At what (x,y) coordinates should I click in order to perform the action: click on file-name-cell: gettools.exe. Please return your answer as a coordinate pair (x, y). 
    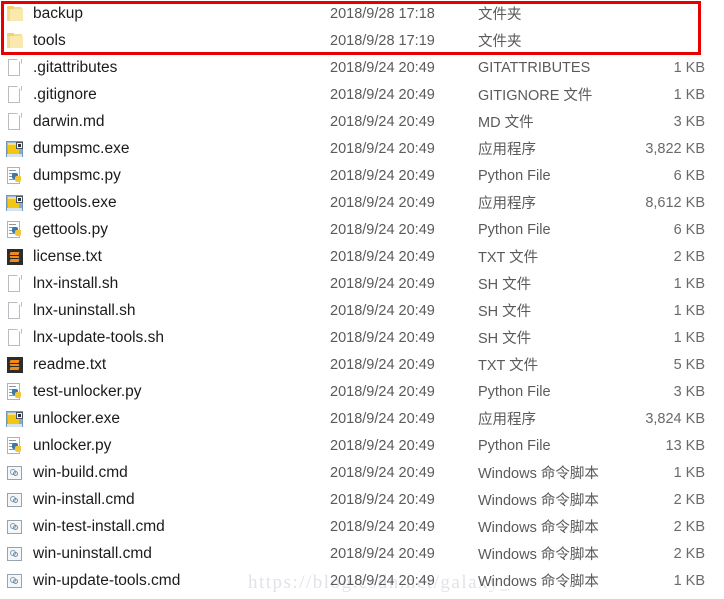
    Looking at the image, I should click on (61, 202).